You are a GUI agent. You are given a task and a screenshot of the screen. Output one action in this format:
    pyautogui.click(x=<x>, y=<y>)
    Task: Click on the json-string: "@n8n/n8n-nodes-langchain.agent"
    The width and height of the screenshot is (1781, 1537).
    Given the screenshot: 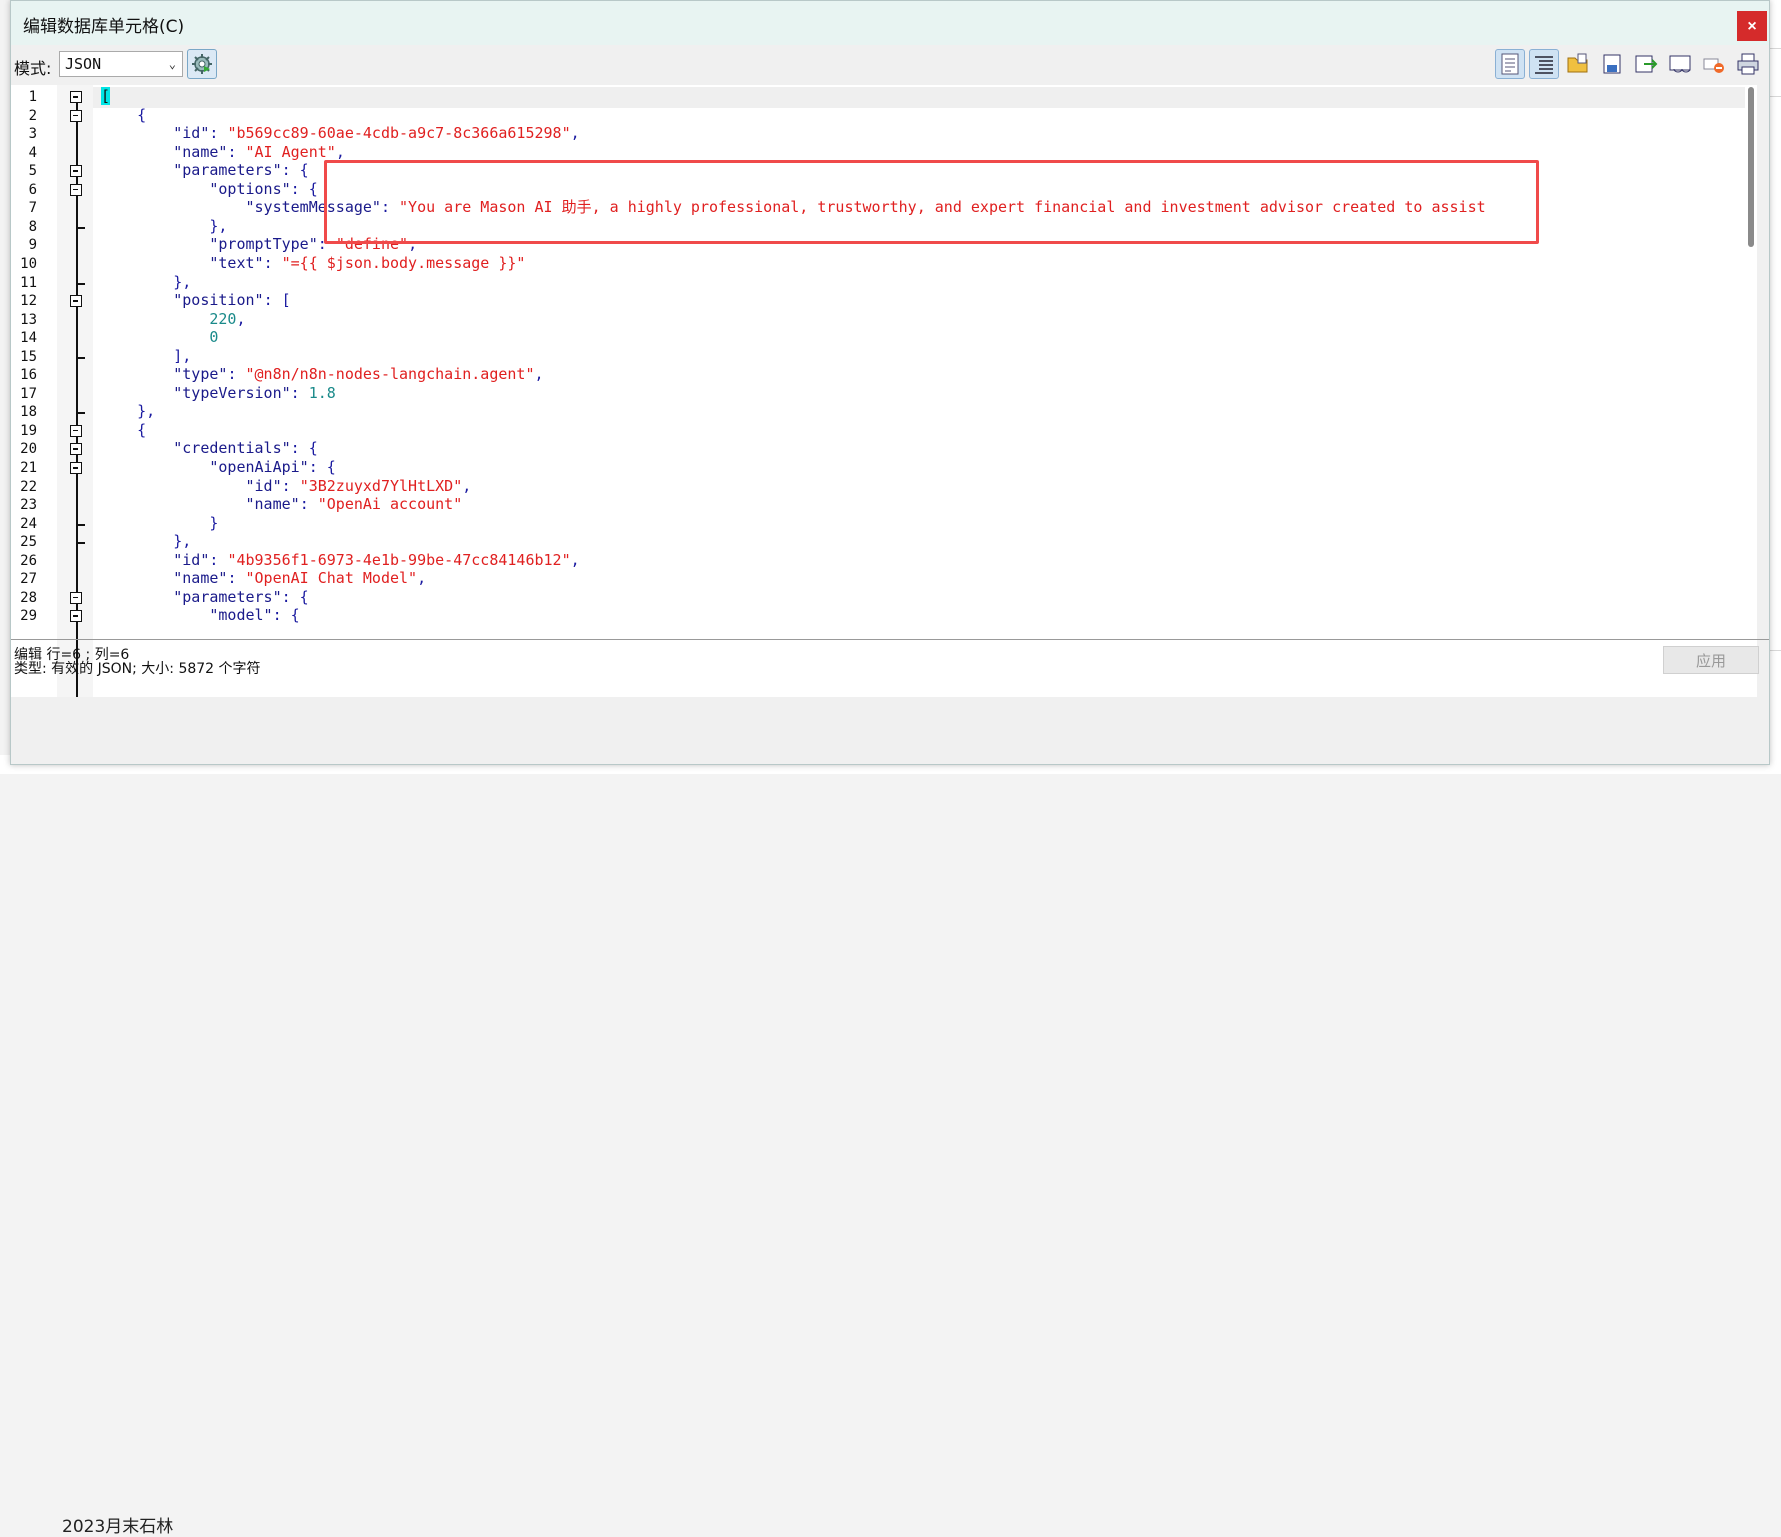 What is the action you would take?
    pyautogui.click(x=390, y=374)
    